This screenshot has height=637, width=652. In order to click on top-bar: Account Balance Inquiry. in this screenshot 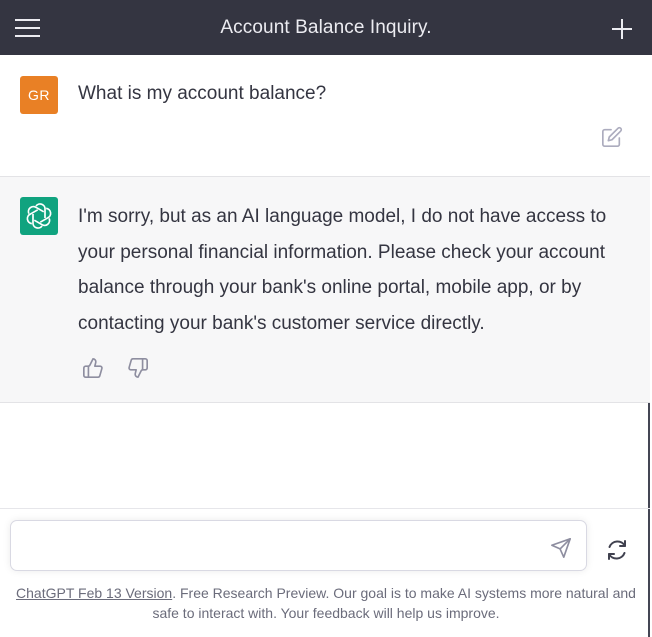, I will do `click(326, 27)`.